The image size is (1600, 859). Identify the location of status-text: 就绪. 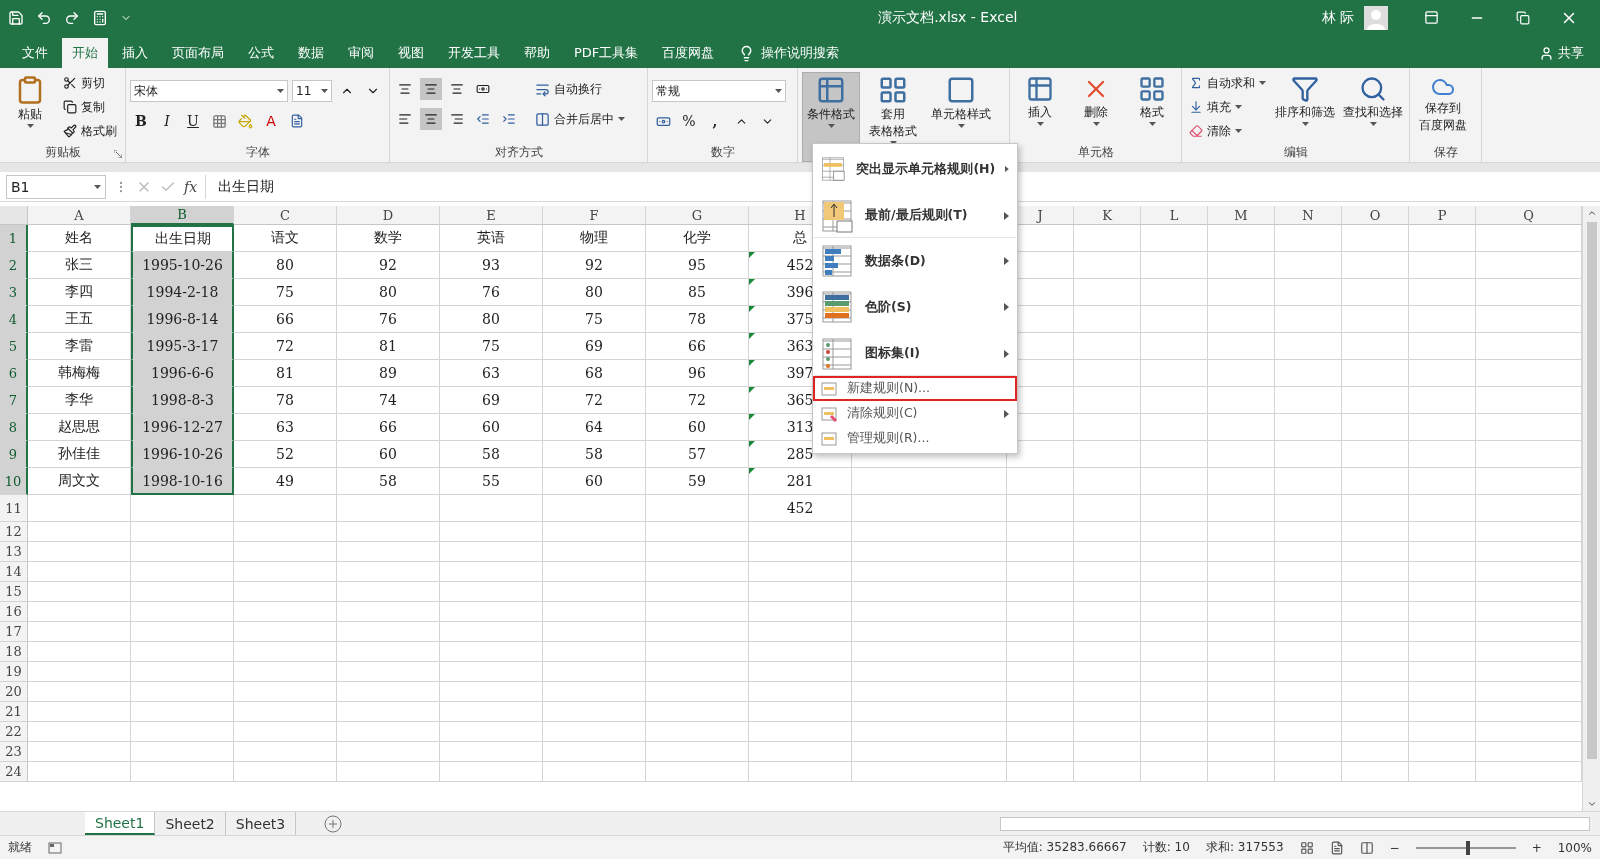
(20, 847).